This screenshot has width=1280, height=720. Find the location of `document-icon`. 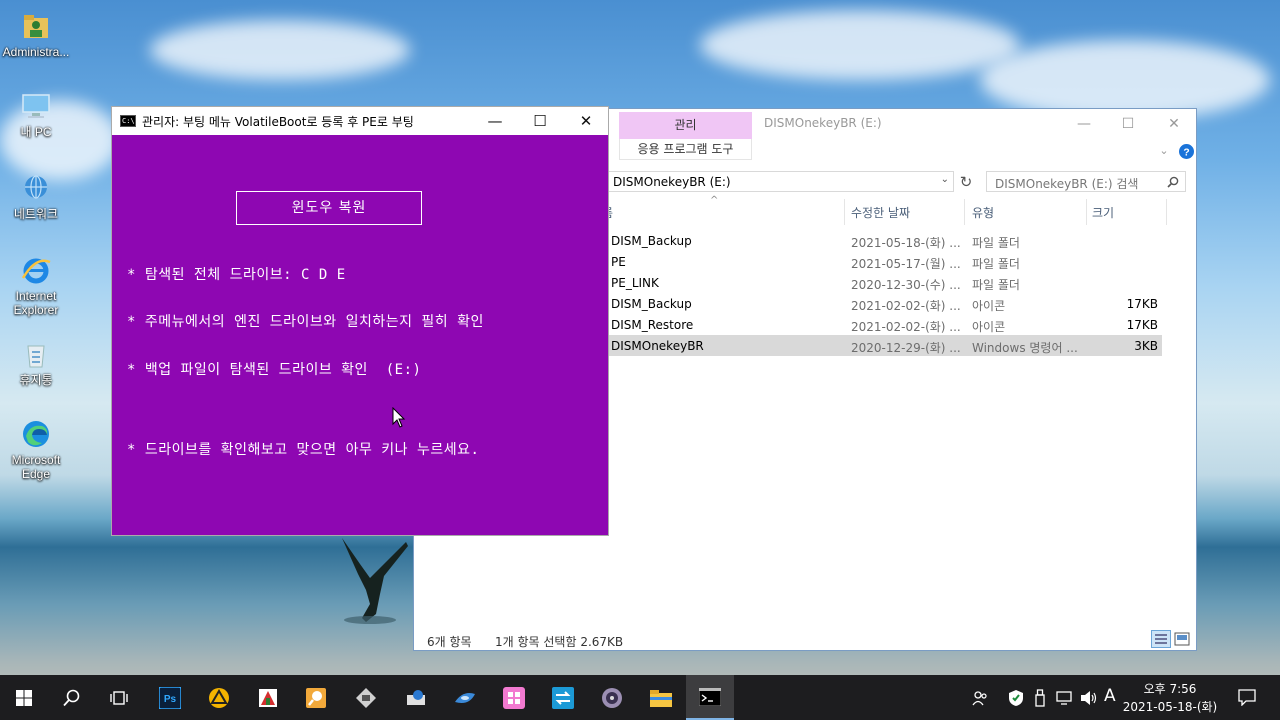

document-icon is located at coordinates (268, 697).